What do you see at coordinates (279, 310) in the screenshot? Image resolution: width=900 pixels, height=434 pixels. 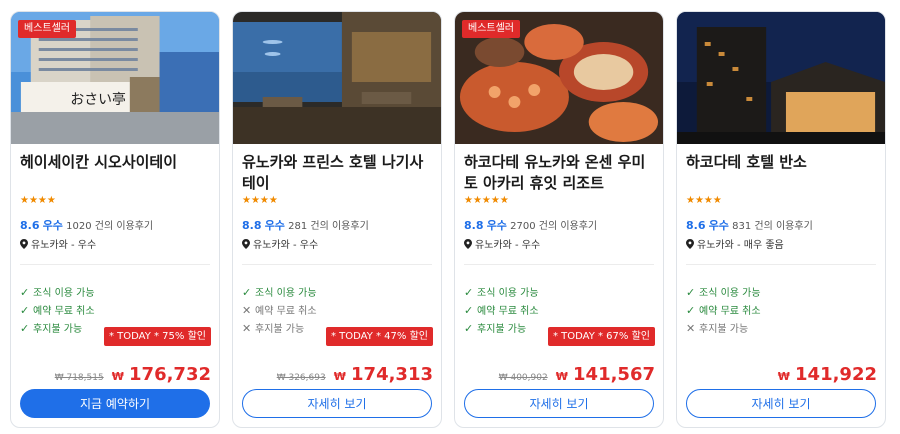 I see `amenity-free-cancel: ✕ 예약 무료 취소` at bounding box center [279, 310].